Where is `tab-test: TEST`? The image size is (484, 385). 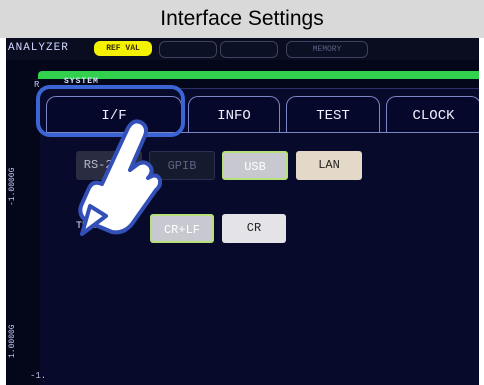
tab-test: TEST is located at coordinates (333, 114).